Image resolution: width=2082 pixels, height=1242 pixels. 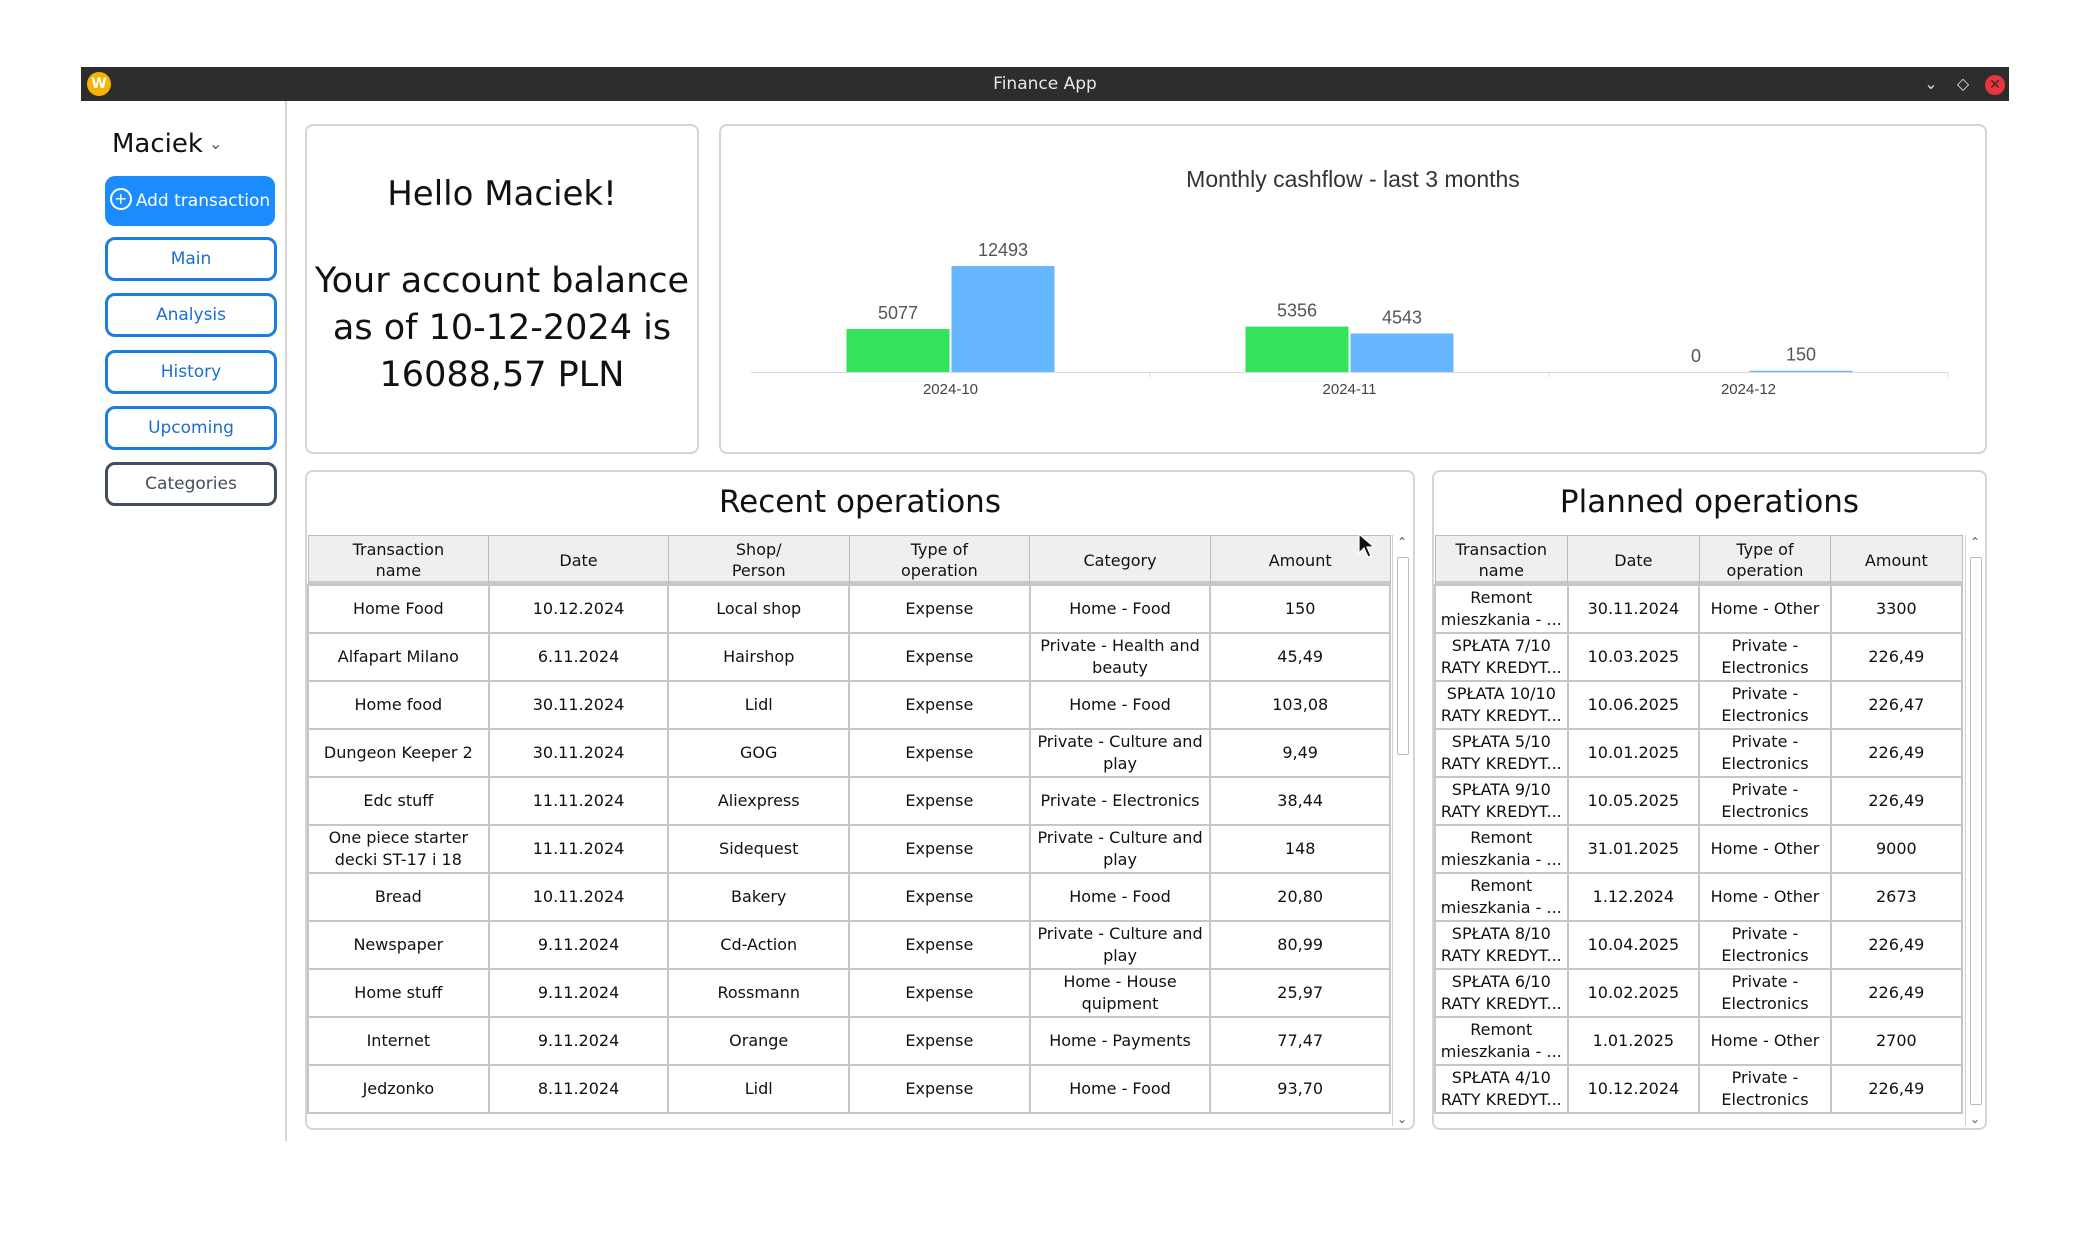 I want to click on planned-scrollbar: ⌃ ⌄, so click(x=1974, y=830).